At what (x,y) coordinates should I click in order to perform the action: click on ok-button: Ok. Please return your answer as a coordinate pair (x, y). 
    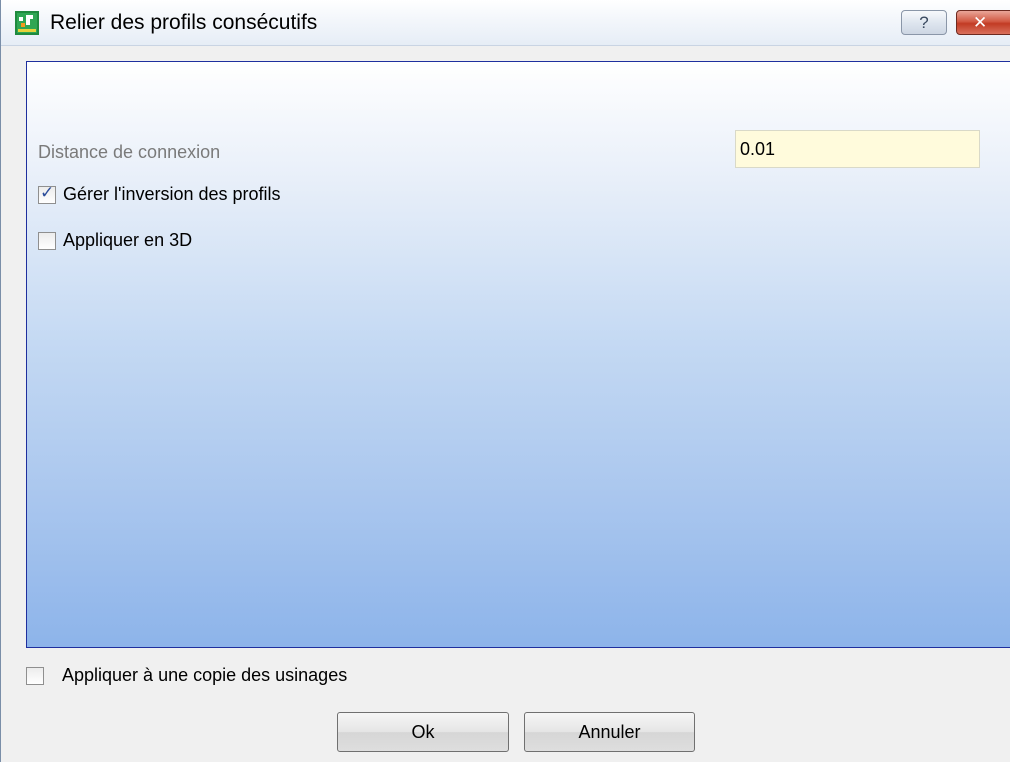
    Looking at the image, I should click on (423, 732).